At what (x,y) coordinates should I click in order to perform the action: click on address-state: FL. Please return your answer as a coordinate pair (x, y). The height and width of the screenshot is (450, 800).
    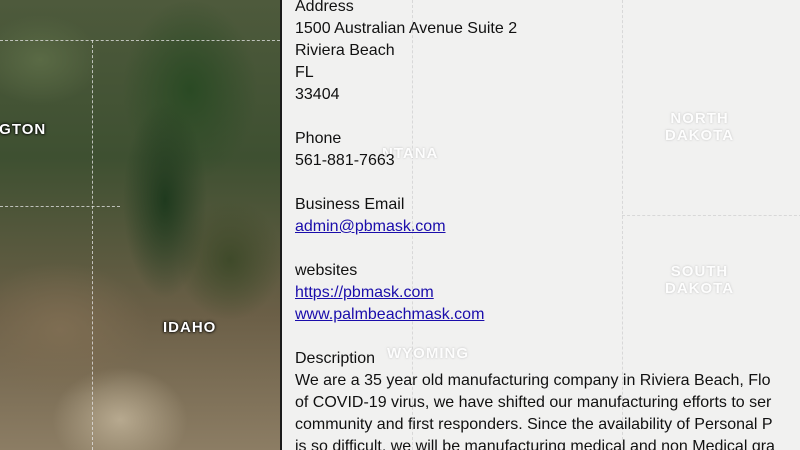
    Looking at the image, I should click on (304, 72).